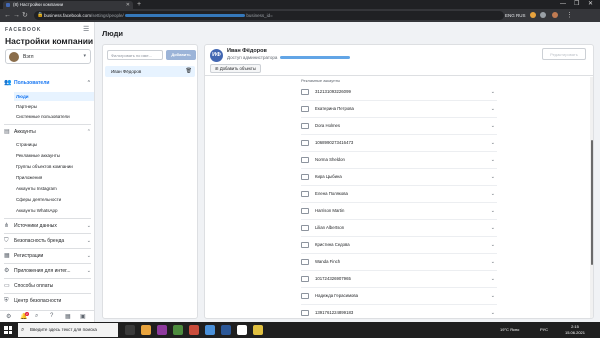 The height and width of the screenshot is (338, 600). What do you see at coordinates (54, 96) in the screenshot?
I see `sidebar-item-people: Люди` at bounding box center [54, 96].